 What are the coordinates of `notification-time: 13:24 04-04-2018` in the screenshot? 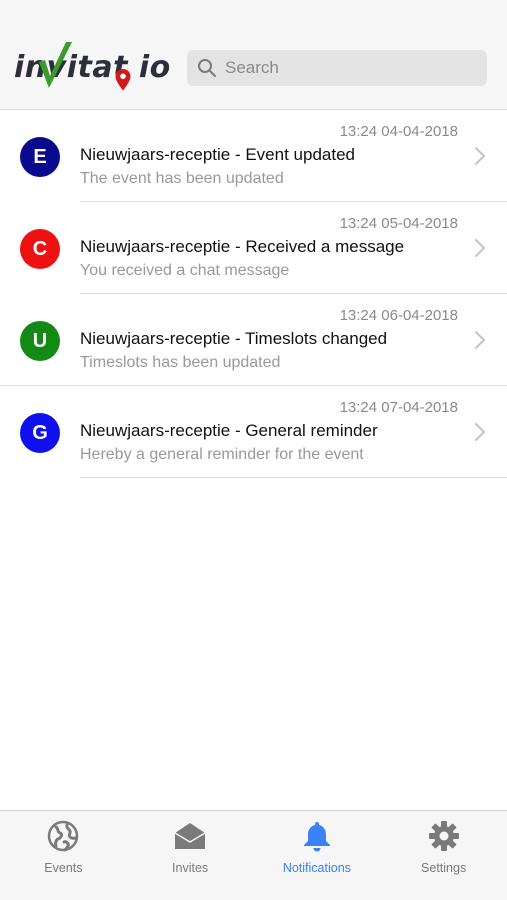 It's located at (398, 131).